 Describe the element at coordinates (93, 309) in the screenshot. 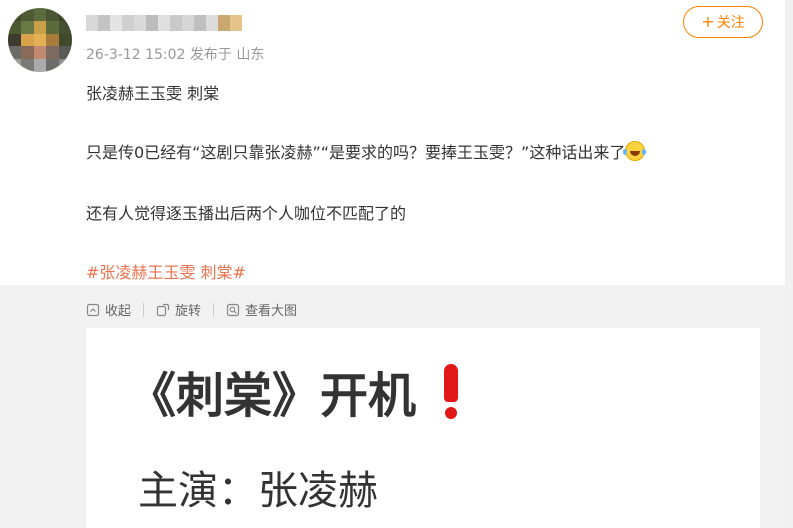

I see `collapse-icon` at that location.